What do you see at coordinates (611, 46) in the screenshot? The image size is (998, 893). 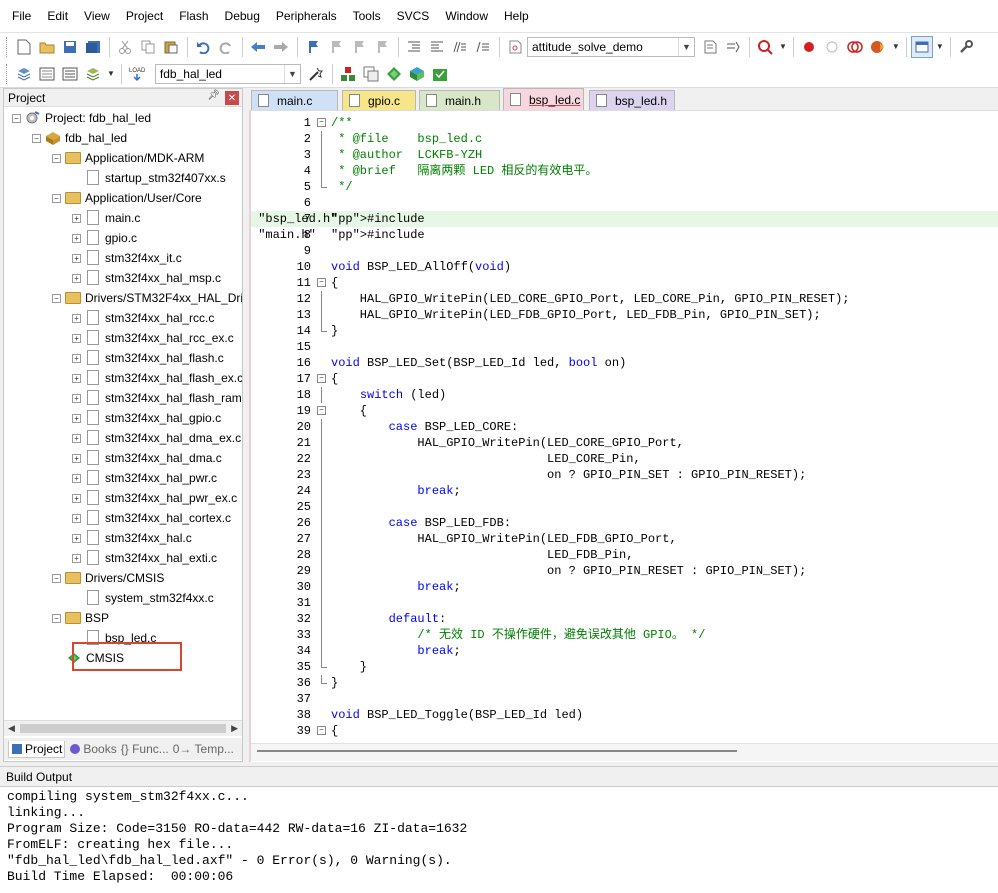 I see `find-combo: attitude_solve_demo ▼` at bounding box center [611, 46].